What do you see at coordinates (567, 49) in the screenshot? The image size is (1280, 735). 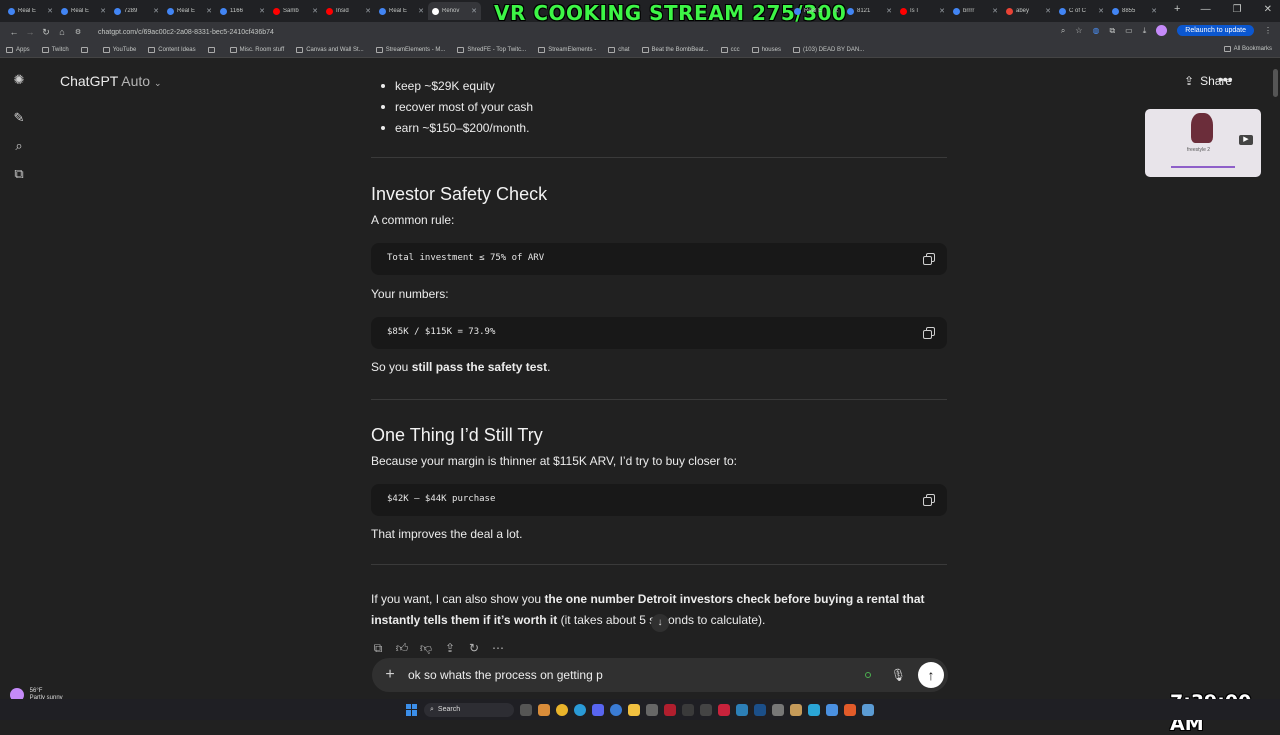 I see `bookmark-item: StreamElements -` at bounding box center [567, 49].